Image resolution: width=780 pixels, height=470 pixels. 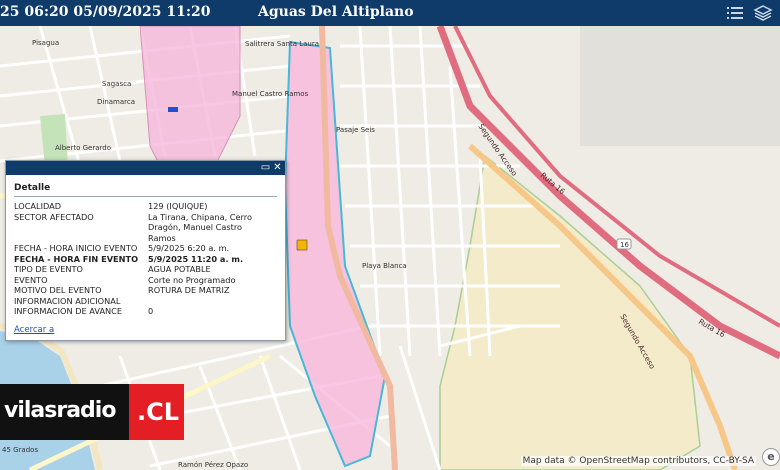 What do you see at coordinates (125, 279) in the screenshot?
I see `detail-row: EVENTO Corte no Programado` at bounding box center [125, 279].